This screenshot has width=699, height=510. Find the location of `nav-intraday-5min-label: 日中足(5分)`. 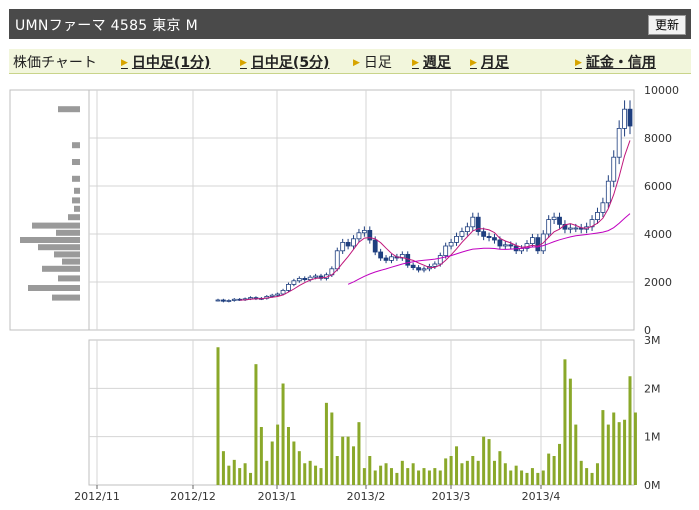

nav-intraday-5min-label: 日中足(5分) is located at coordinates (290, 63).